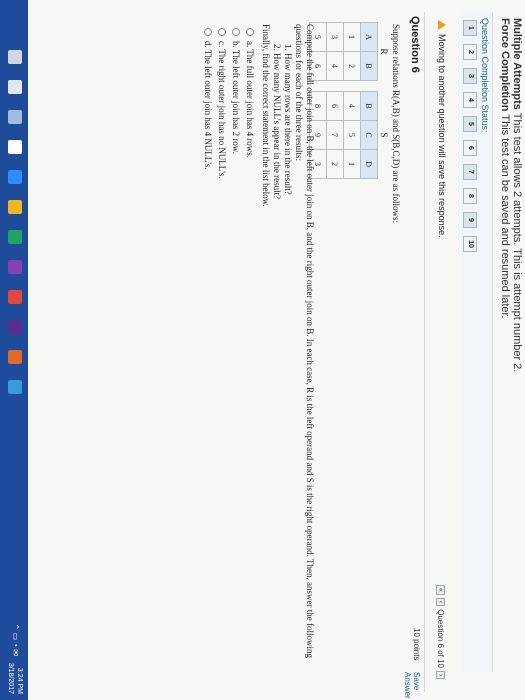 The image size is (525, 700). I want to click on question-button-2: 2, so click(470, 52).